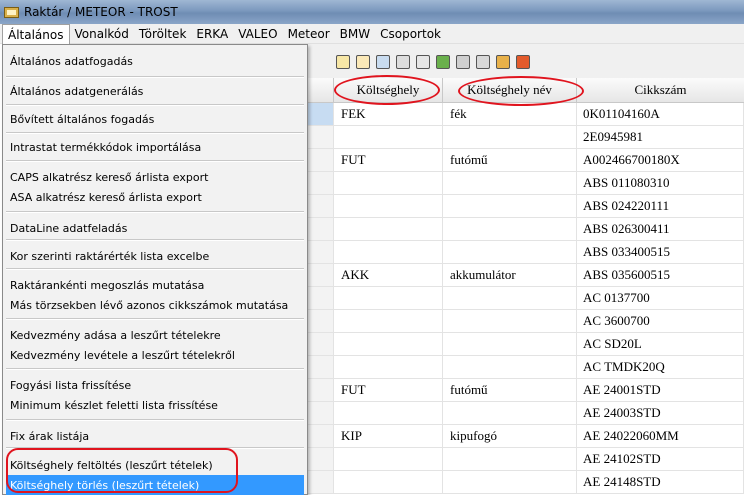 The image size is (744, 495). I want to click on table-row: AE 24102STD, so click(526, 459).